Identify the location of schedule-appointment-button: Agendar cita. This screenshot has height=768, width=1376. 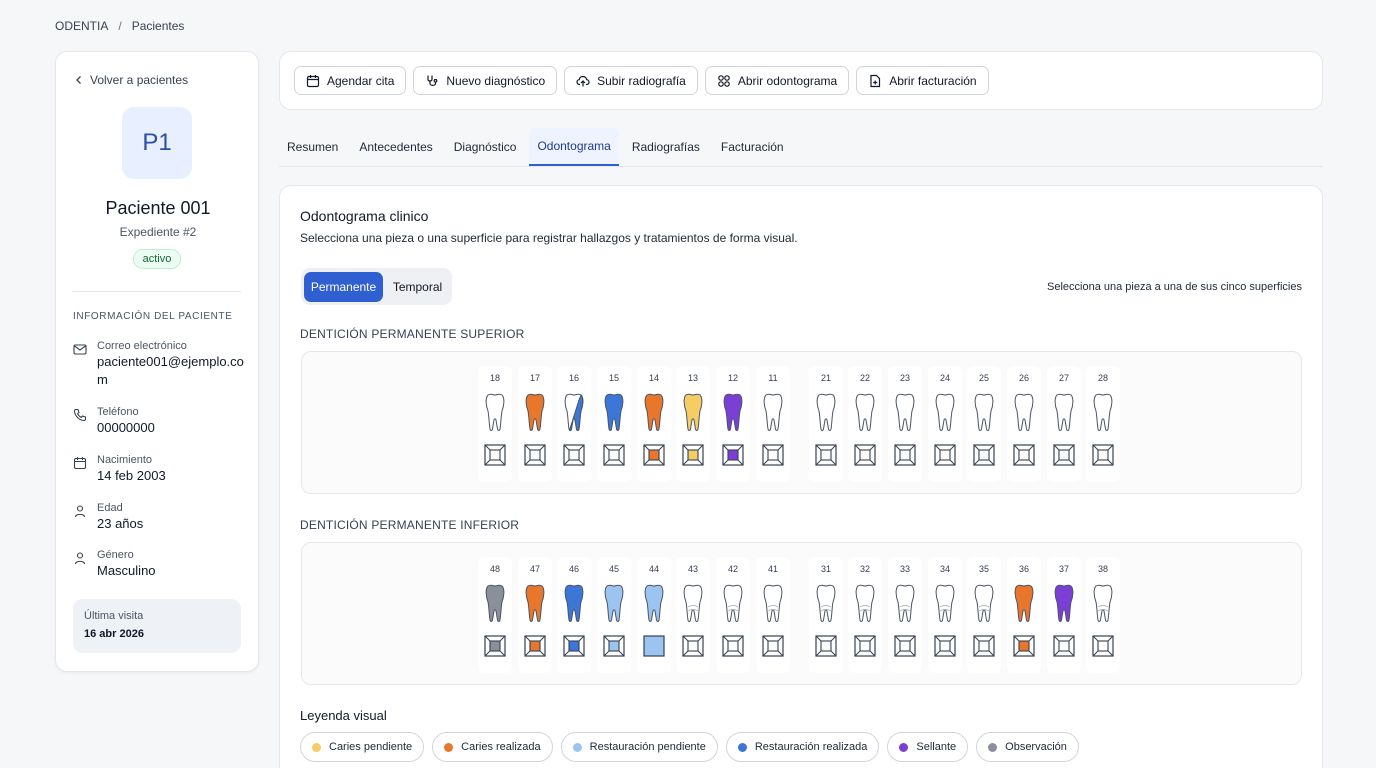
(350, 80).